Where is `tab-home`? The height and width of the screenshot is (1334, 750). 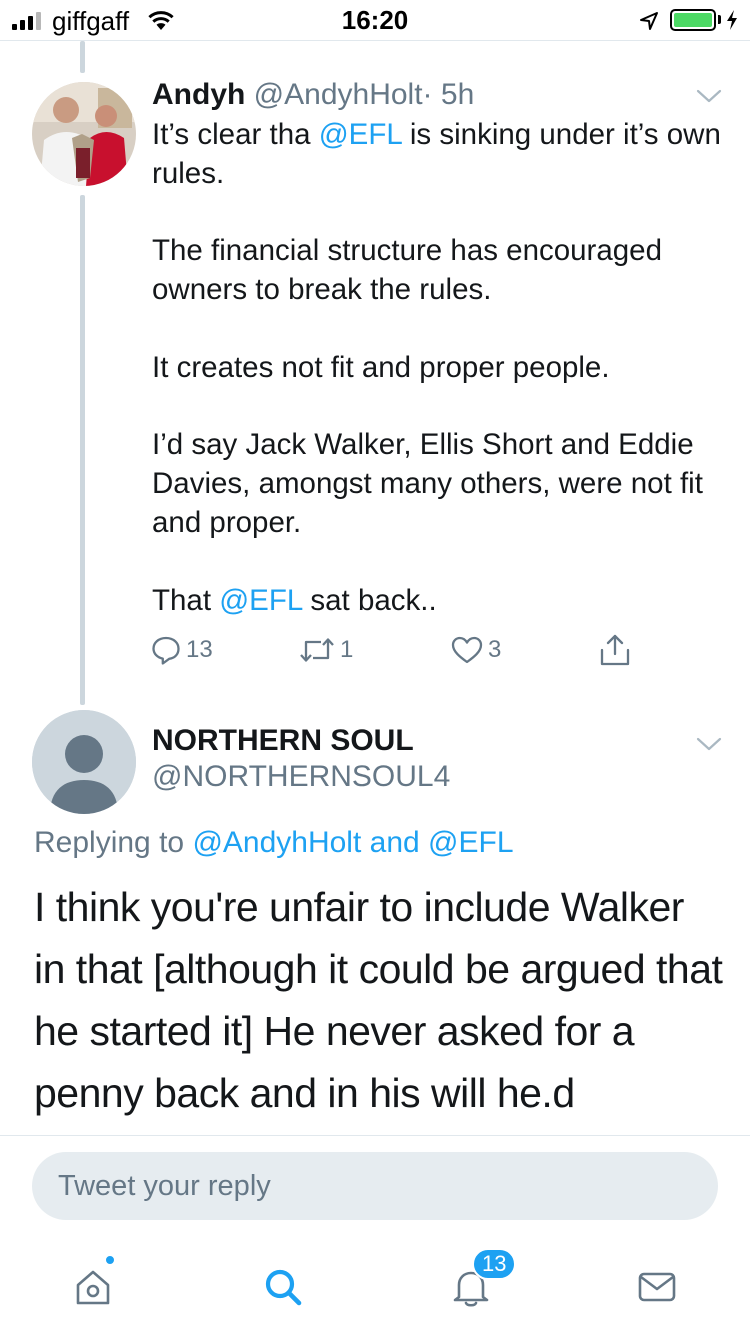 tab-home is located at coordinates (93, 1287).